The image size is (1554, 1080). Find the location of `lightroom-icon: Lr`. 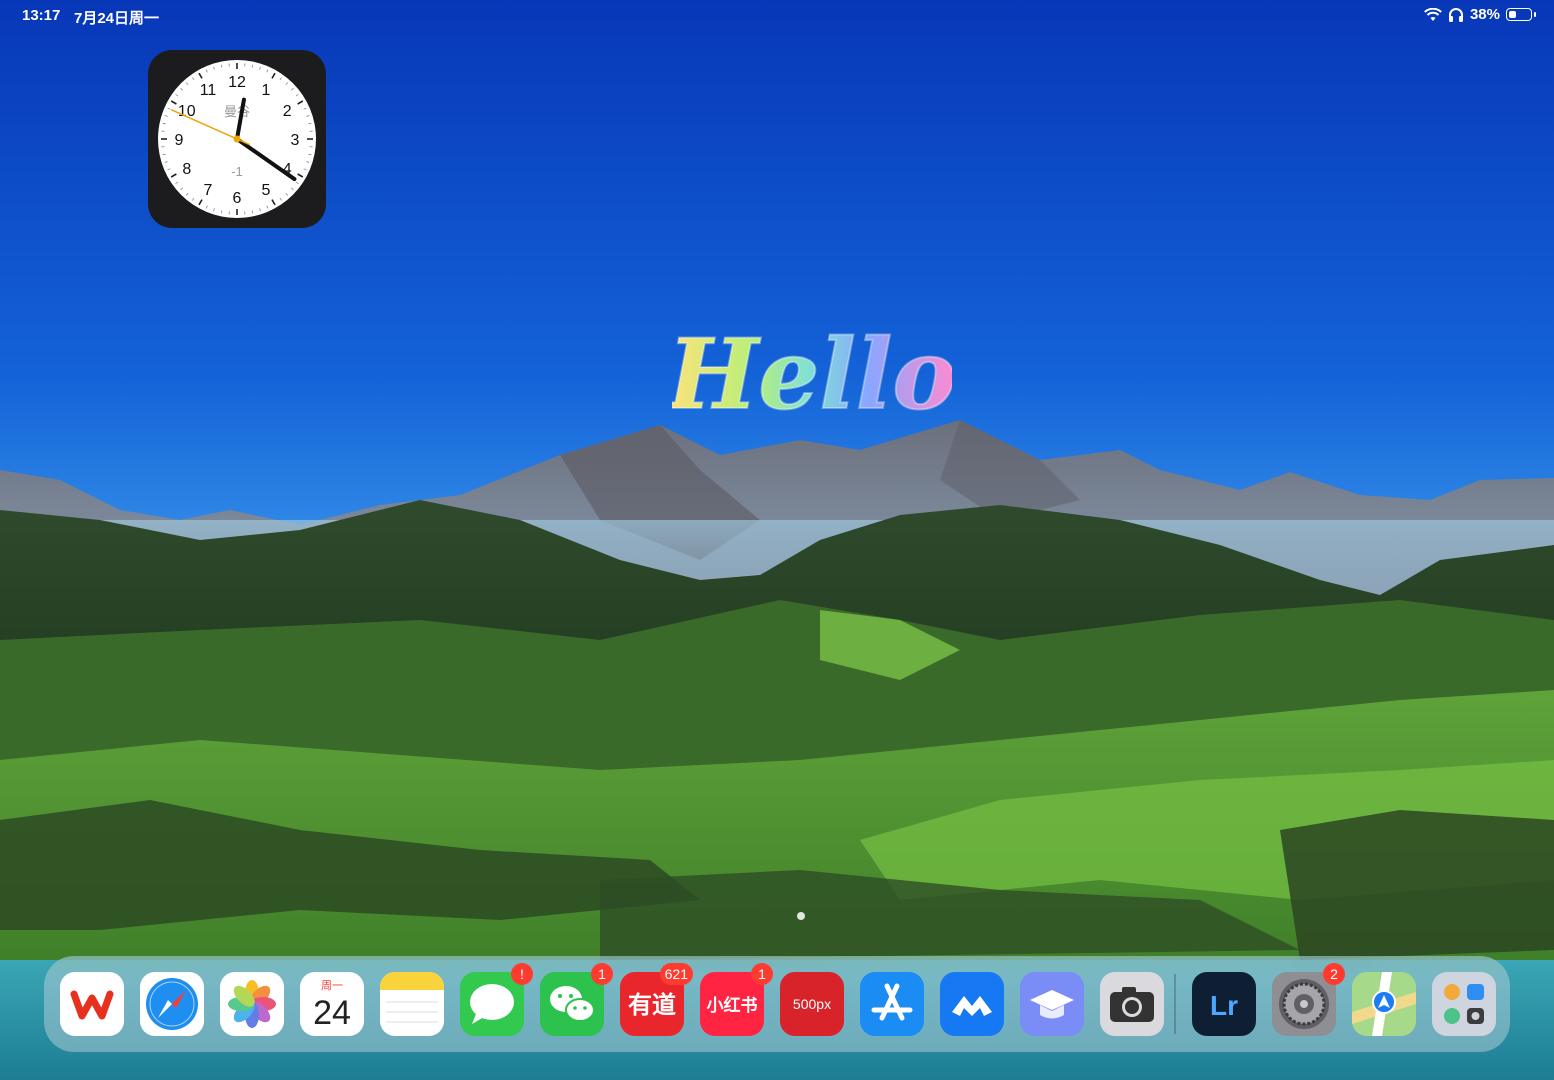

lightroom-icon: Lr is located at coordinates (1224, 1004).